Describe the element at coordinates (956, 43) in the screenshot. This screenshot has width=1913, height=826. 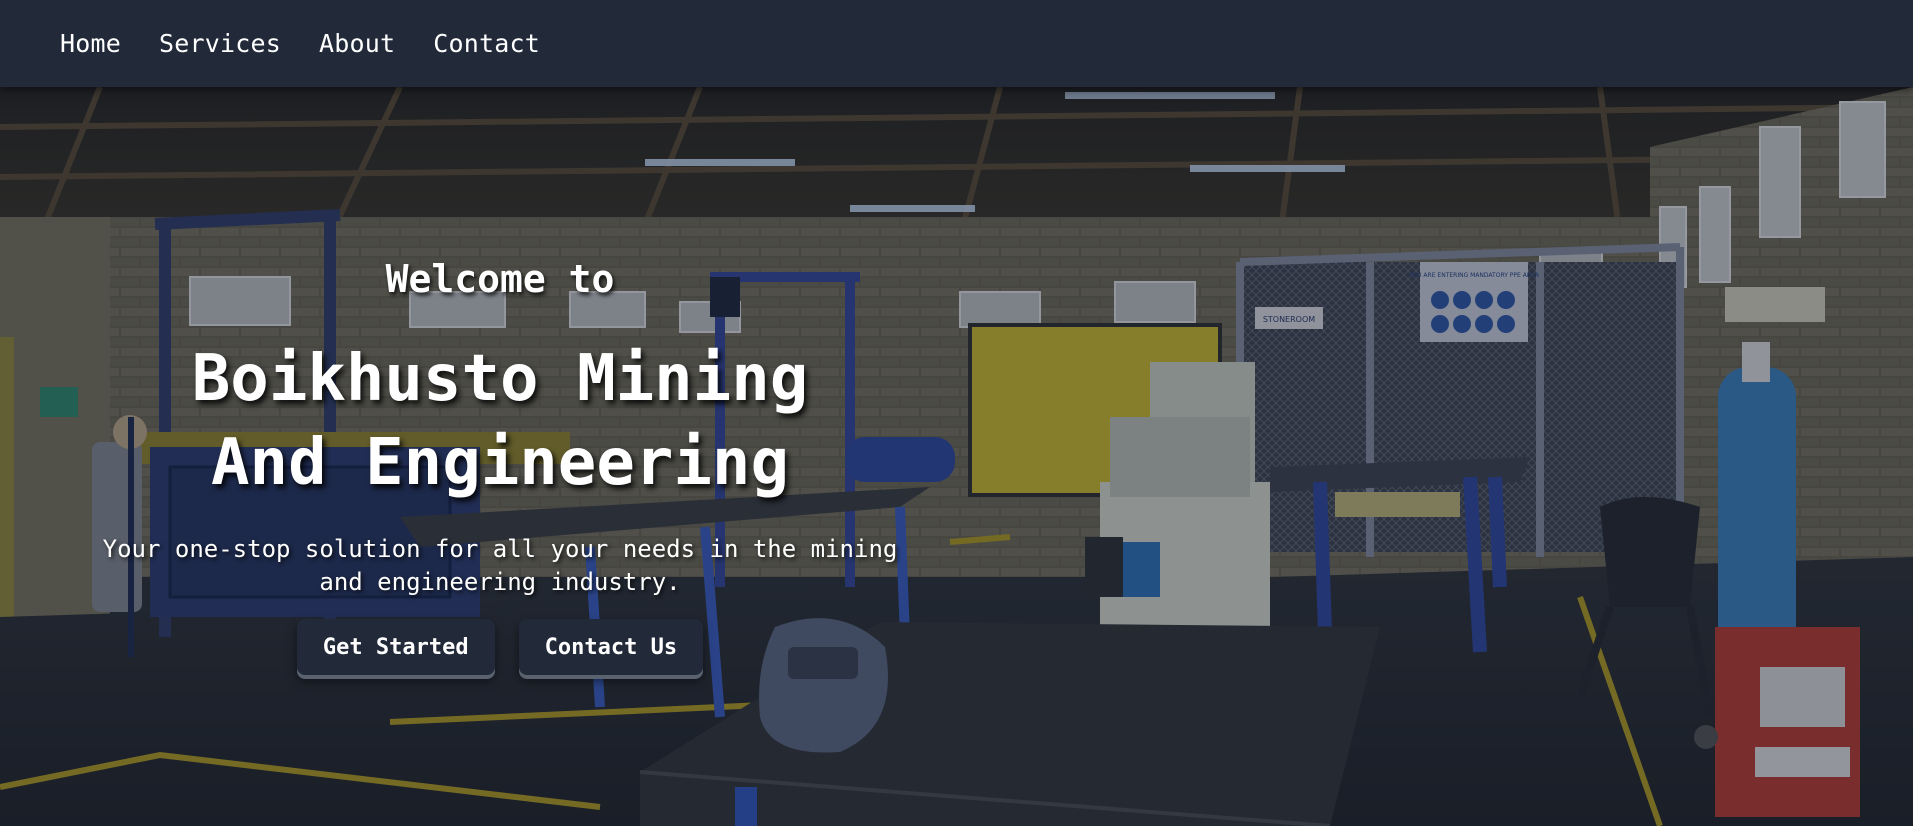
I see `top-navbar: Home Services About Contact` at that location.